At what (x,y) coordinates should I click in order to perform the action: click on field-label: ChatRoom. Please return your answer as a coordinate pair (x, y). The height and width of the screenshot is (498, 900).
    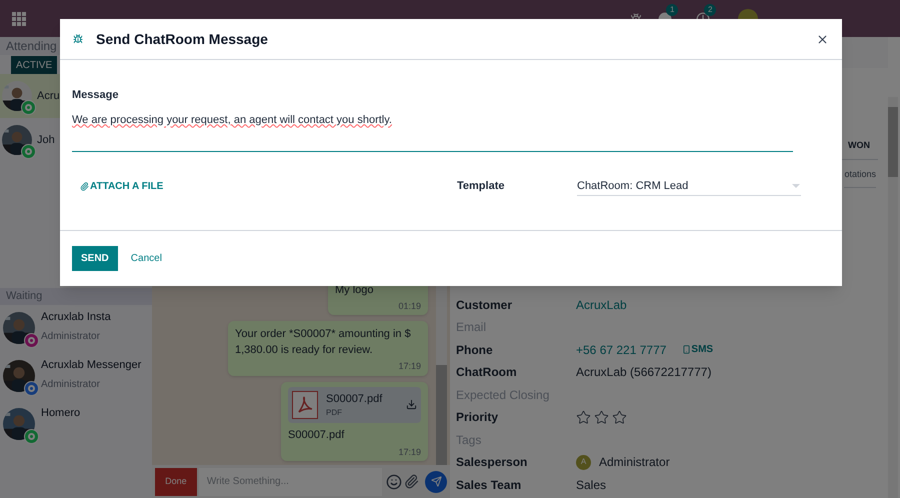
    Looking at the image, I should click on (487, 373).